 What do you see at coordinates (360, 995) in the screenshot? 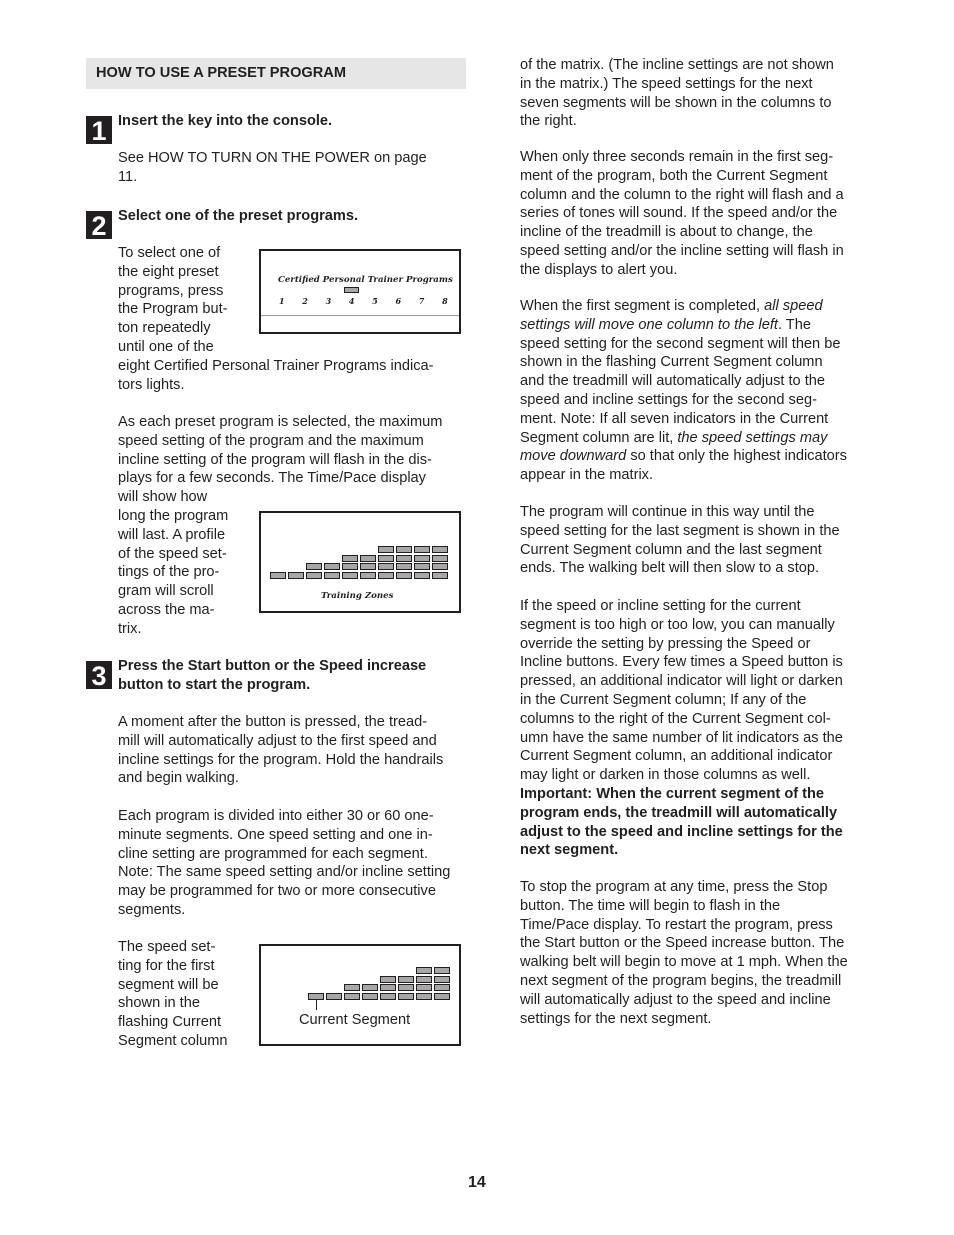
I see `current-segment-figure: Current Segment` at bounding box center [360, 995].